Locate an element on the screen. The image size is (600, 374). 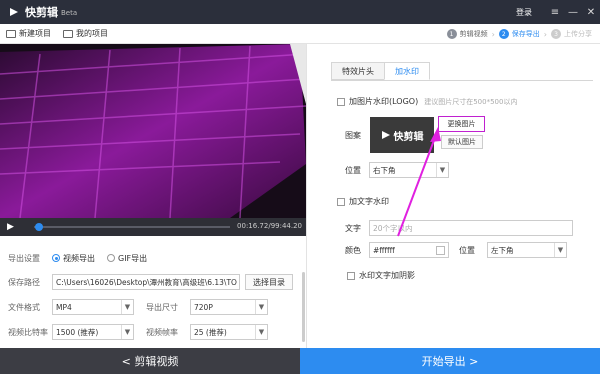
step-label: 上传分享 is located at coordinates (578, 34).